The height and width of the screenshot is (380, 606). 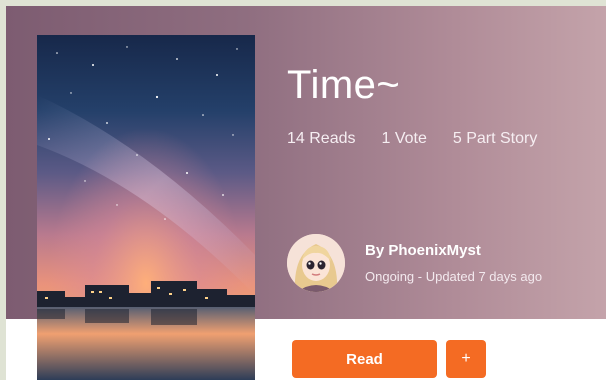 What do you see at coordinates (454, 276) in the screenshot?
I see `story-status: Ongoing - Updated 7 days ago` at bounding box center [454, 276].